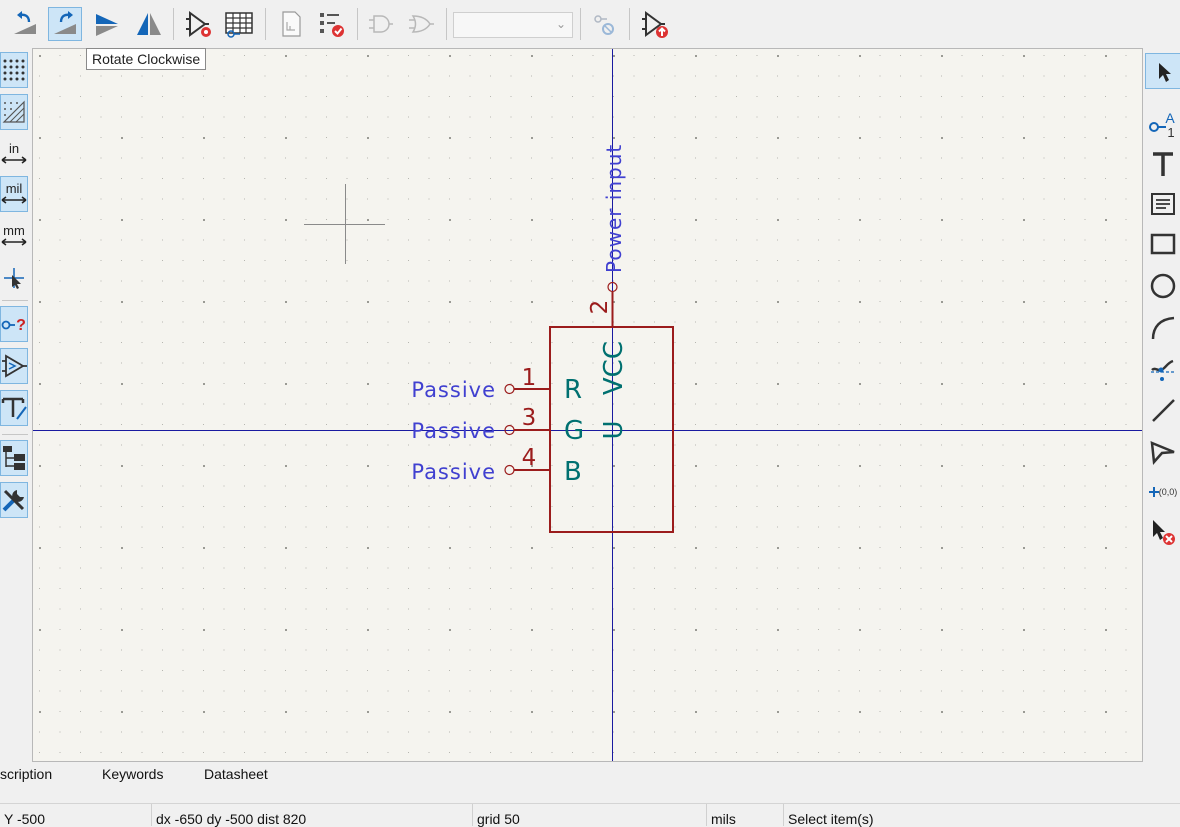 This screenshot has height=827, width=1180. What do you see at coordinates (560, 24) in the screenshot?
I see `chevron-down-icon: ⌄` at bounding box center [560, 24].